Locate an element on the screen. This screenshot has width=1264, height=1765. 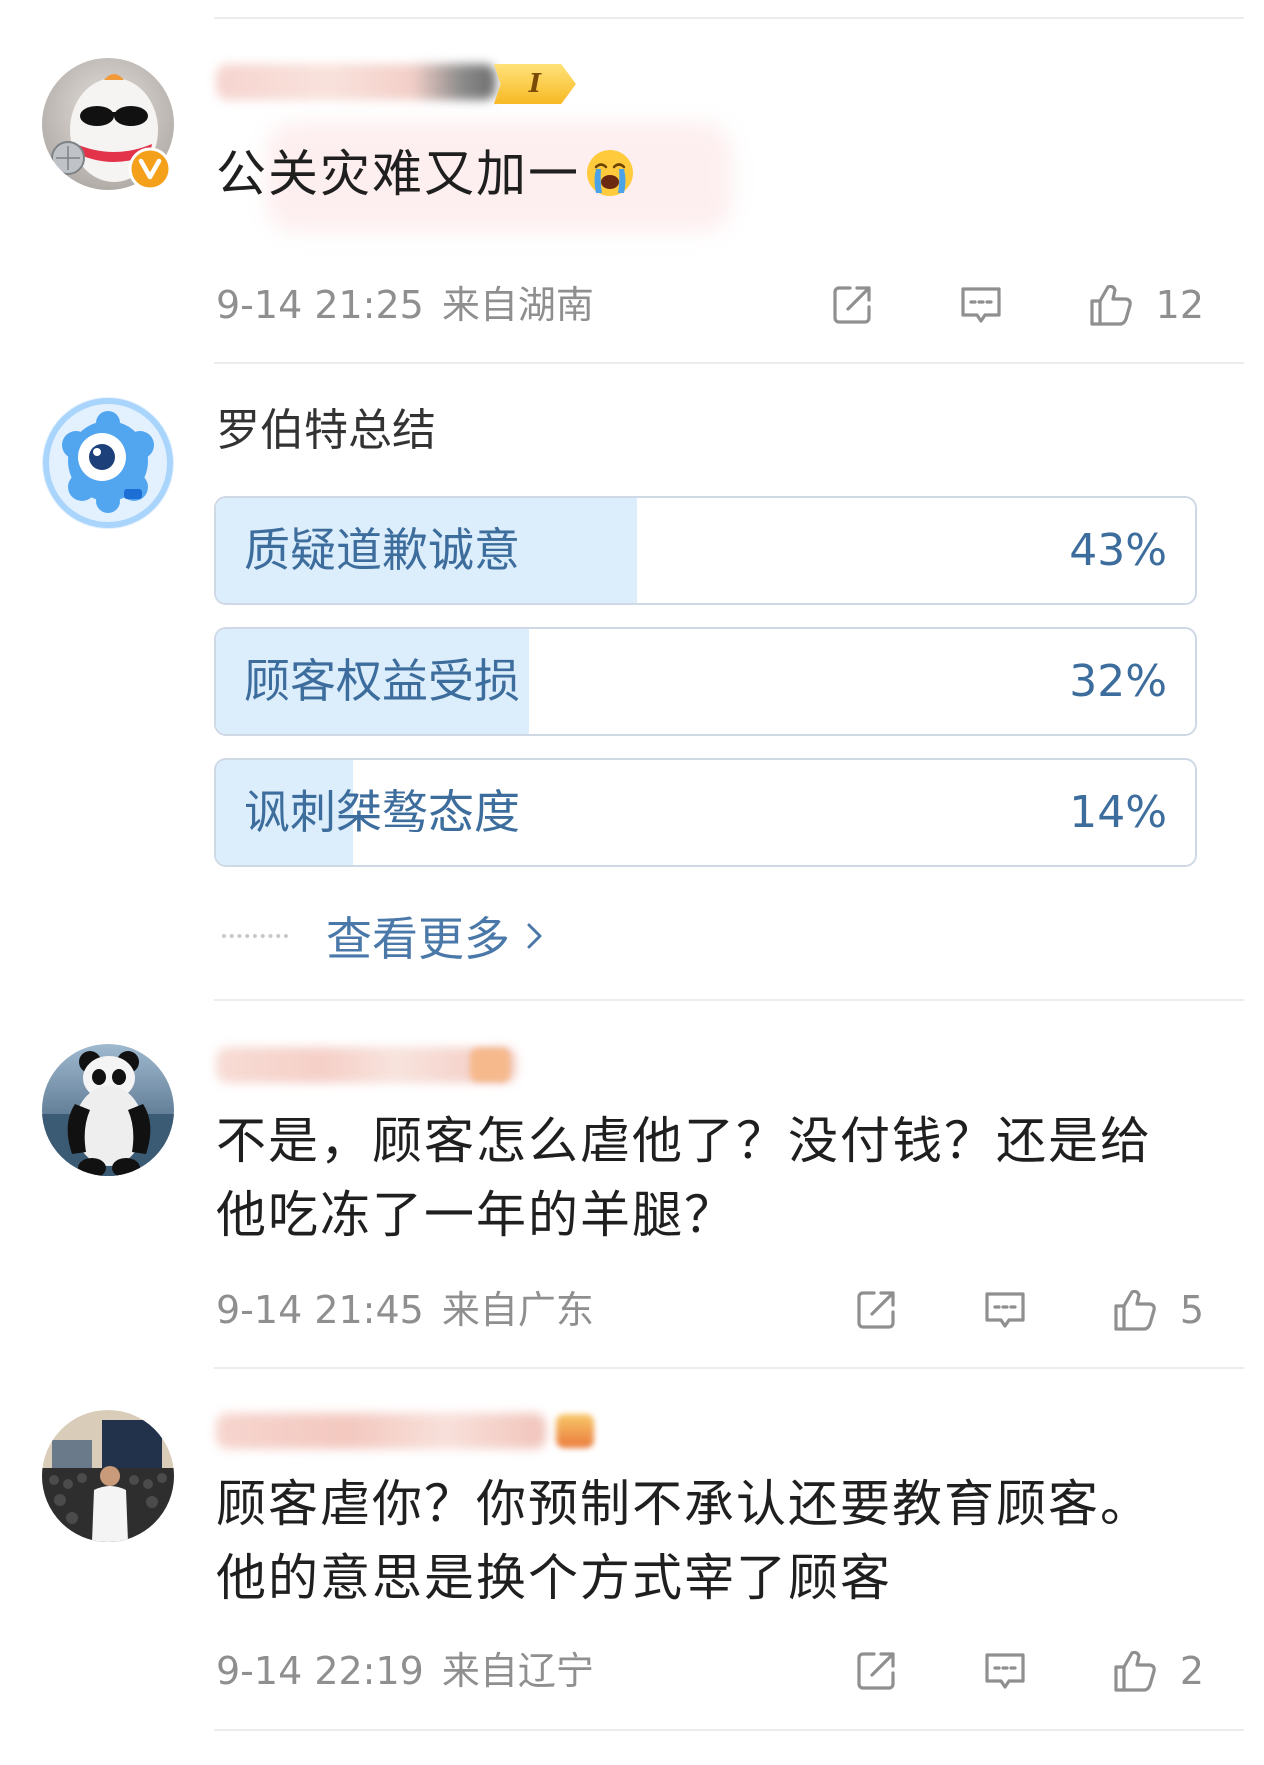
comment-actions: 5 is located at coordinates (1028, 1310).